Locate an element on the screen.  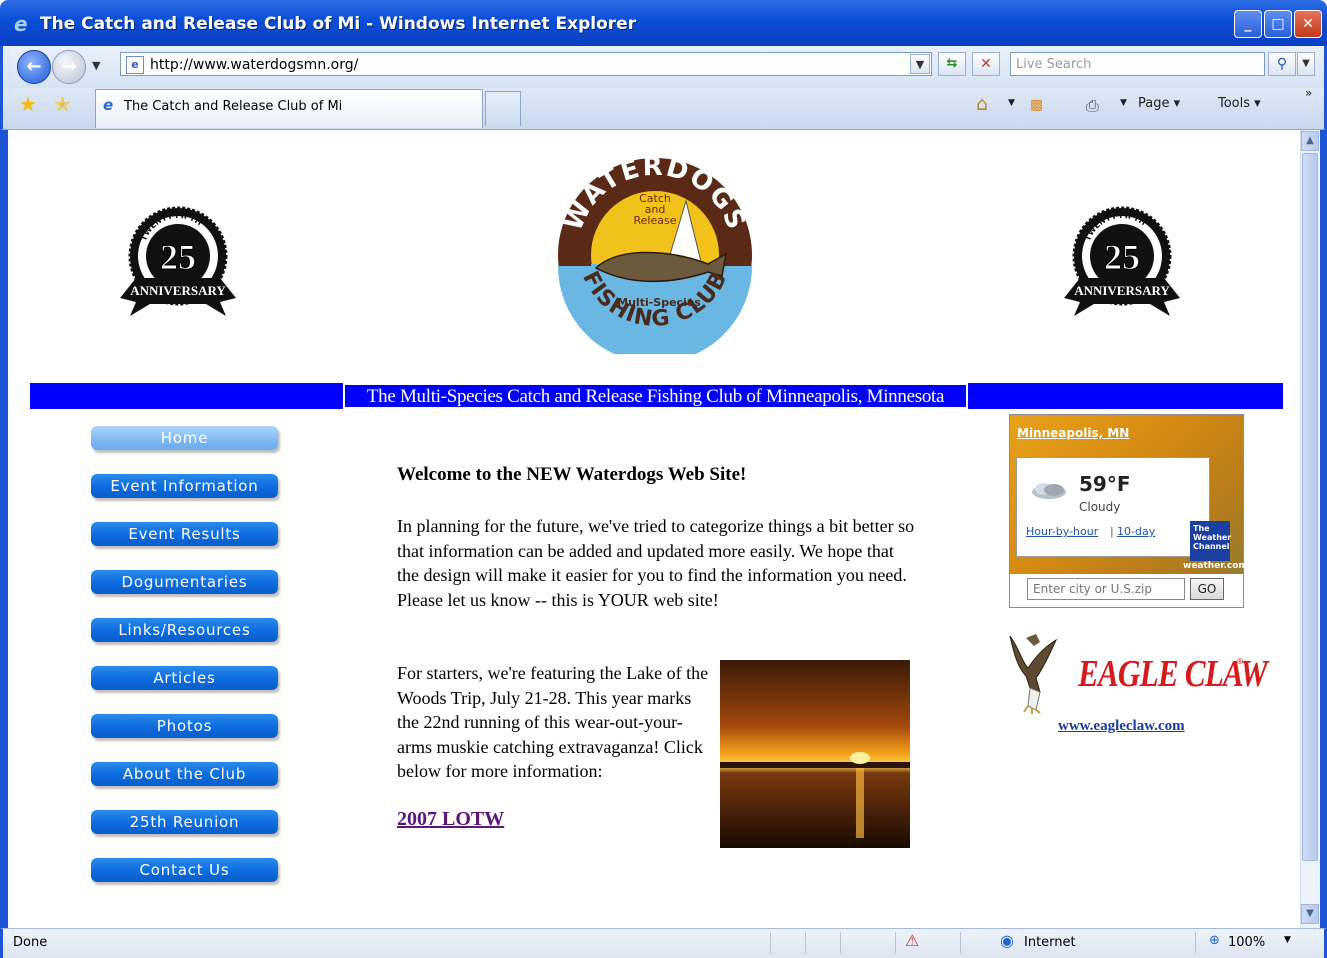
tab-page-icon: e is located at coordinates (108, 105).